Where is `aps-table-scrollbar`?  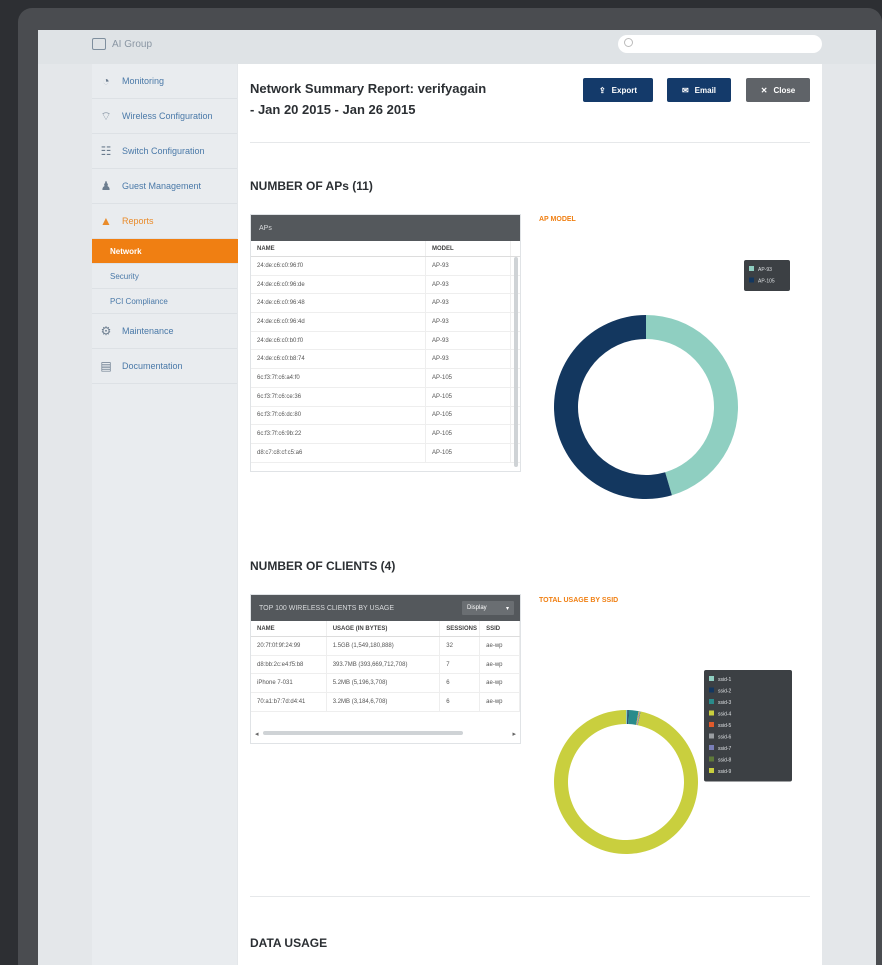
aps-table-scrollbar is located at coordinates (516, 362).